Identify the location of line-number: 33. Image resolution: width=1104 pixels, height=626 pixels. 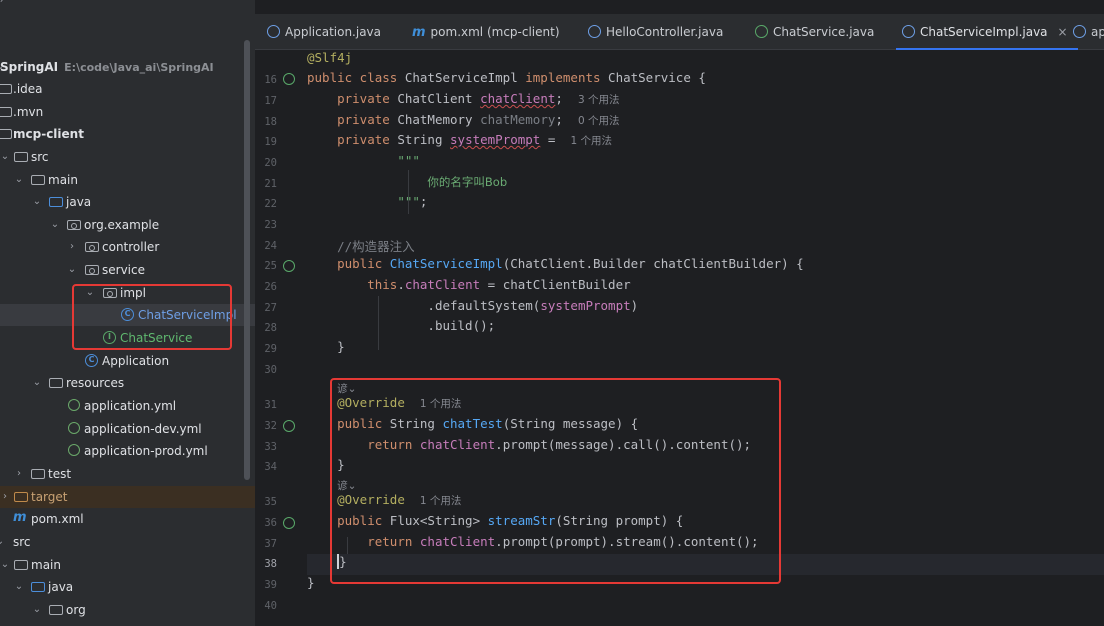
(270, 447).